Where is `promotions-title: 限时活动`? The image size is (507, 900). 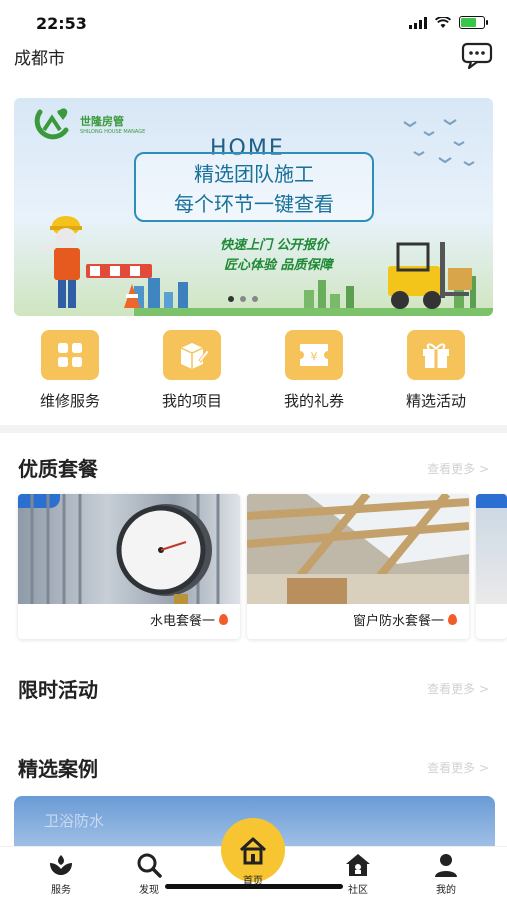
promotions-title: 限时活动 is located at coordinates (58, 690).